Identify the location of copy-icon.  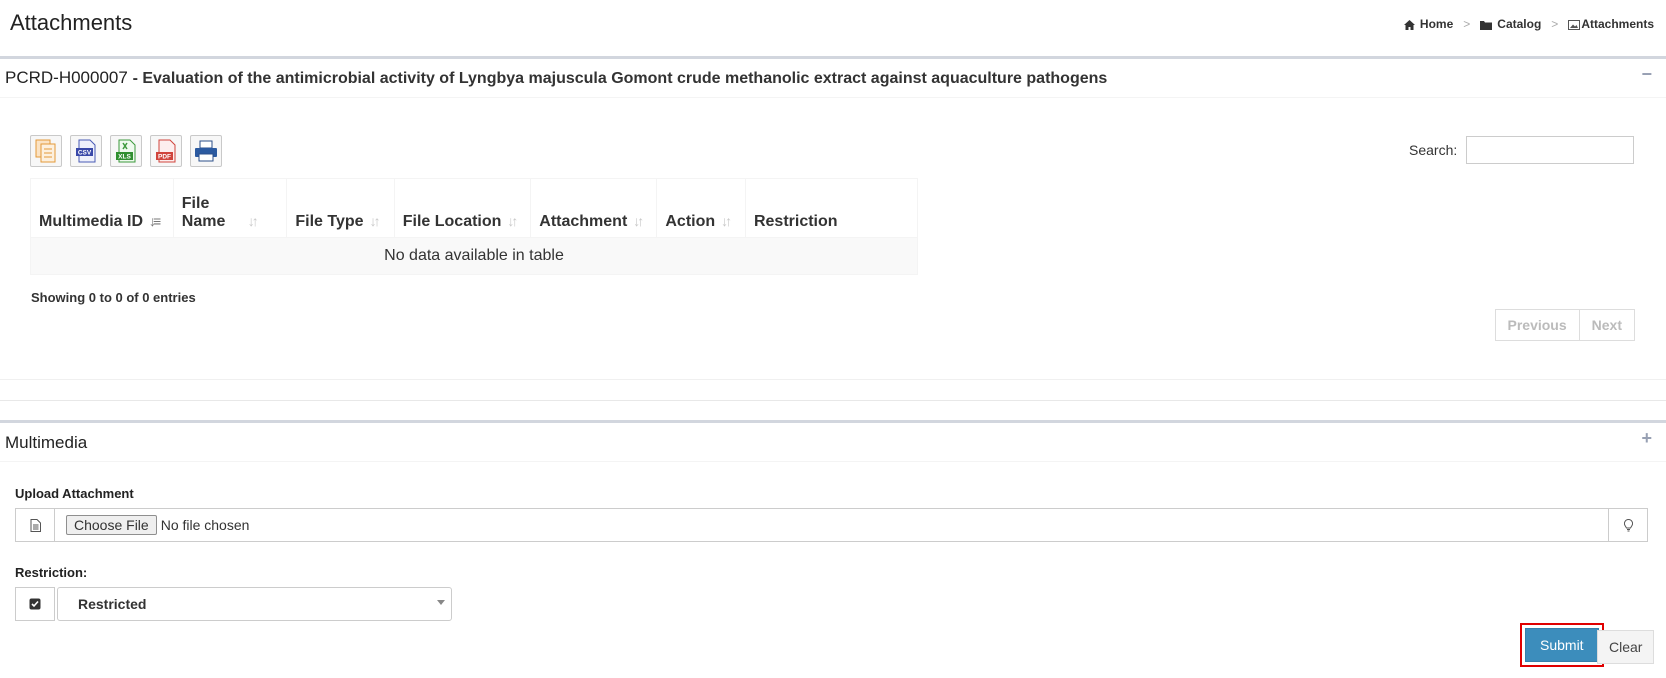
(45, 151).